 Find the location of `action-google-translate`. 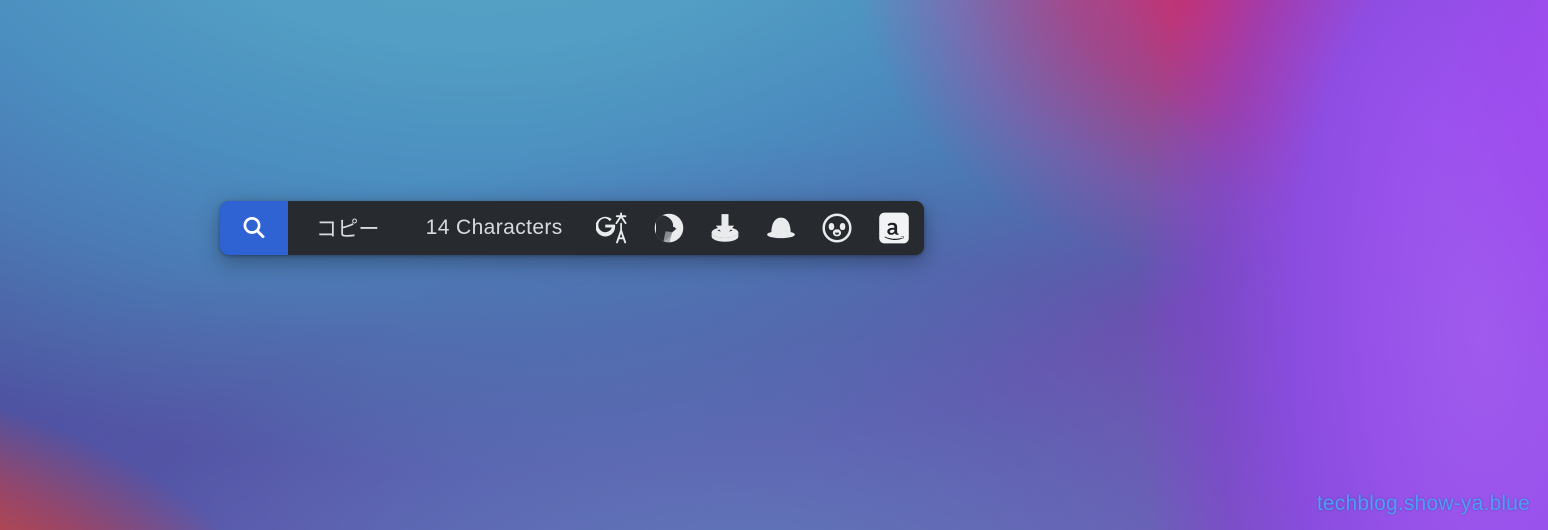

action-google-translate is located at coordinates (613, 228).